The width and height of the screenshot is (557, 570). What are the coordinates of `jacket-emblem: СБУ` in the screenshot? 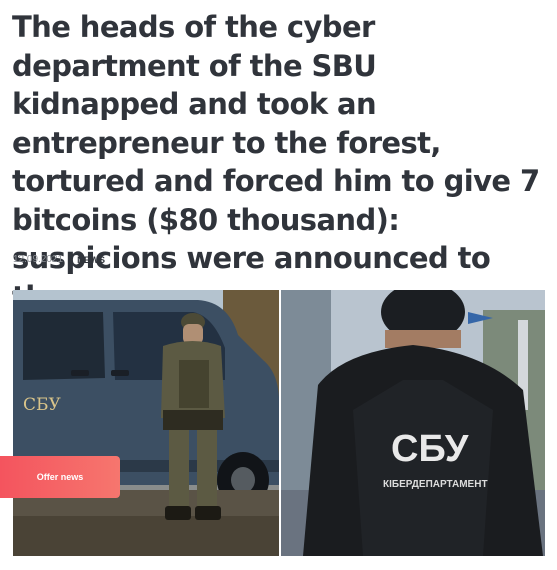 It's located at (430, 449).